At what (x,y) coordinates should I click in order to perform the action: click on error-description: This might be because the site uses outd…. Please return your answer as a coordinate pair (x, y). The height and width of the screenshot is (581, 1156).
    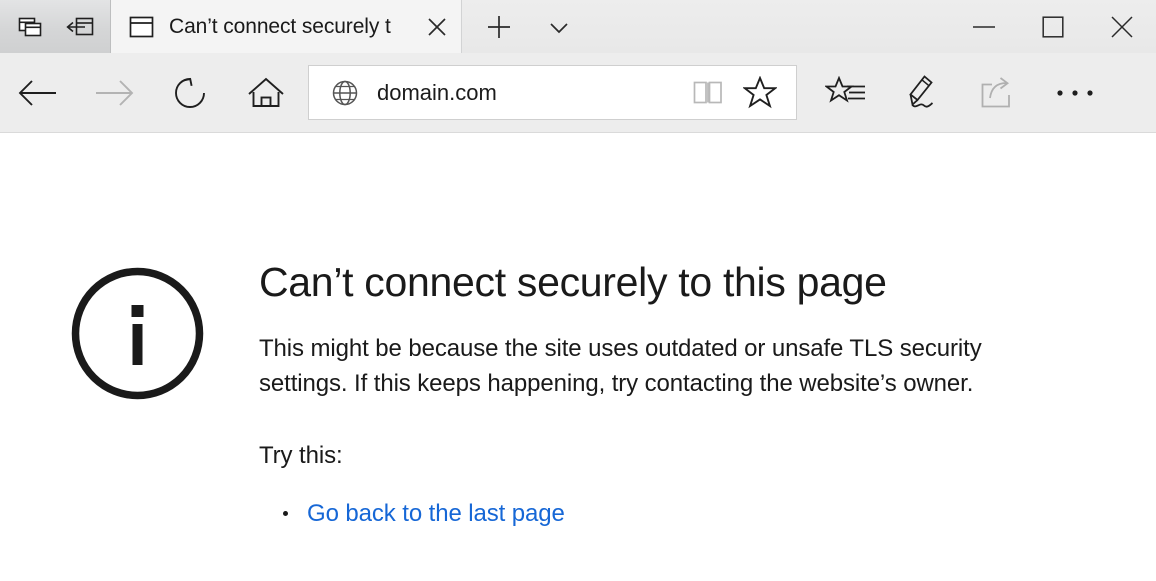
    Looking at the image, I should click on (620, 366).